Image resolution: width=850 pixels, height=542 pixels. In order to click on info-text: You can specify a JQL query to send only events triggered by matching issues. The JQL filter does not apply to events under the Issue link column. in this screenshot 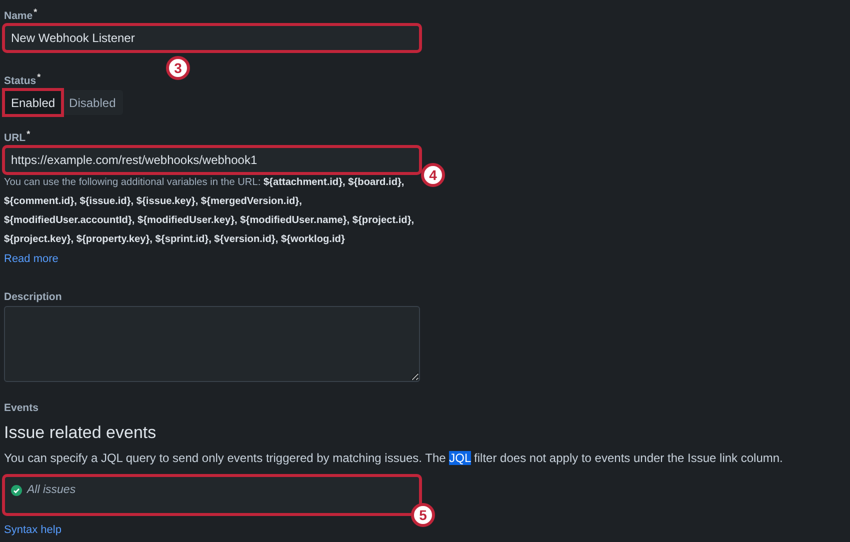, I will do `click(394, 458)`.